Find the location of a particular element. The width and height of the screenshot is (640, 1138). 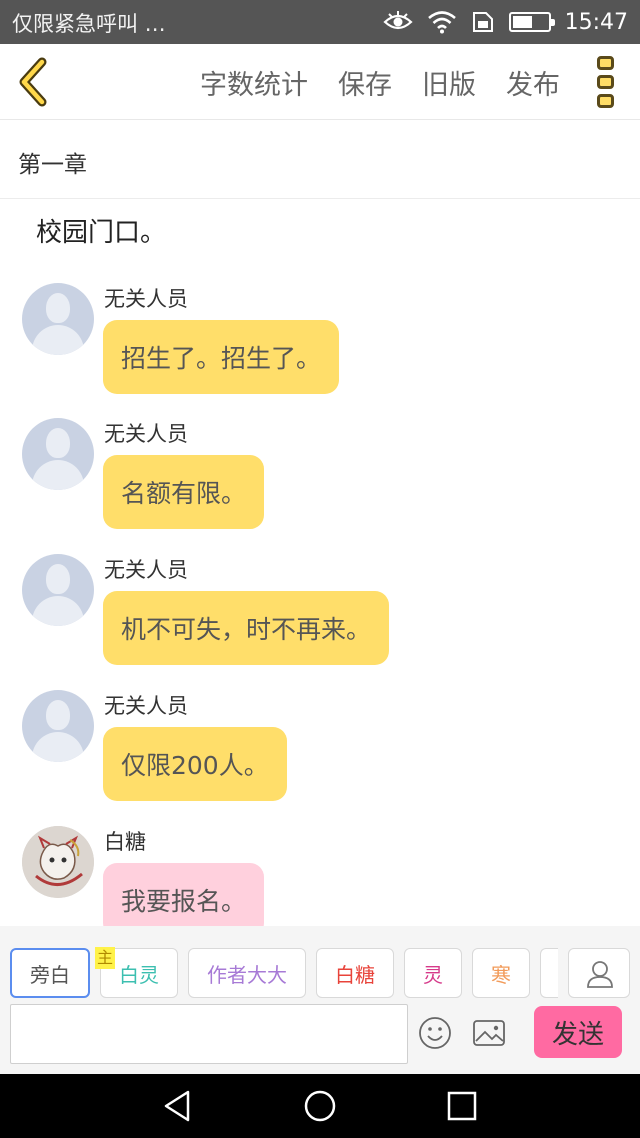

role-label: 旁白 is located at coordinates (50, 974).